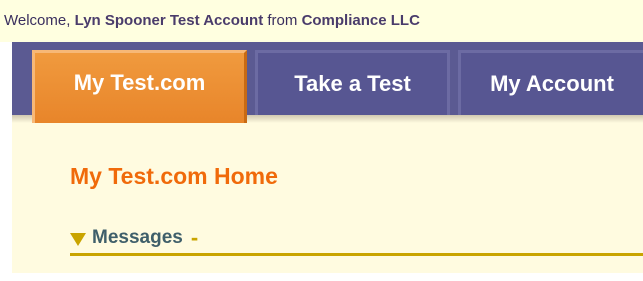 This screenshot has width=643, height=281. I want to click on welcome-prefix: Welcome,, so click(37, 20).